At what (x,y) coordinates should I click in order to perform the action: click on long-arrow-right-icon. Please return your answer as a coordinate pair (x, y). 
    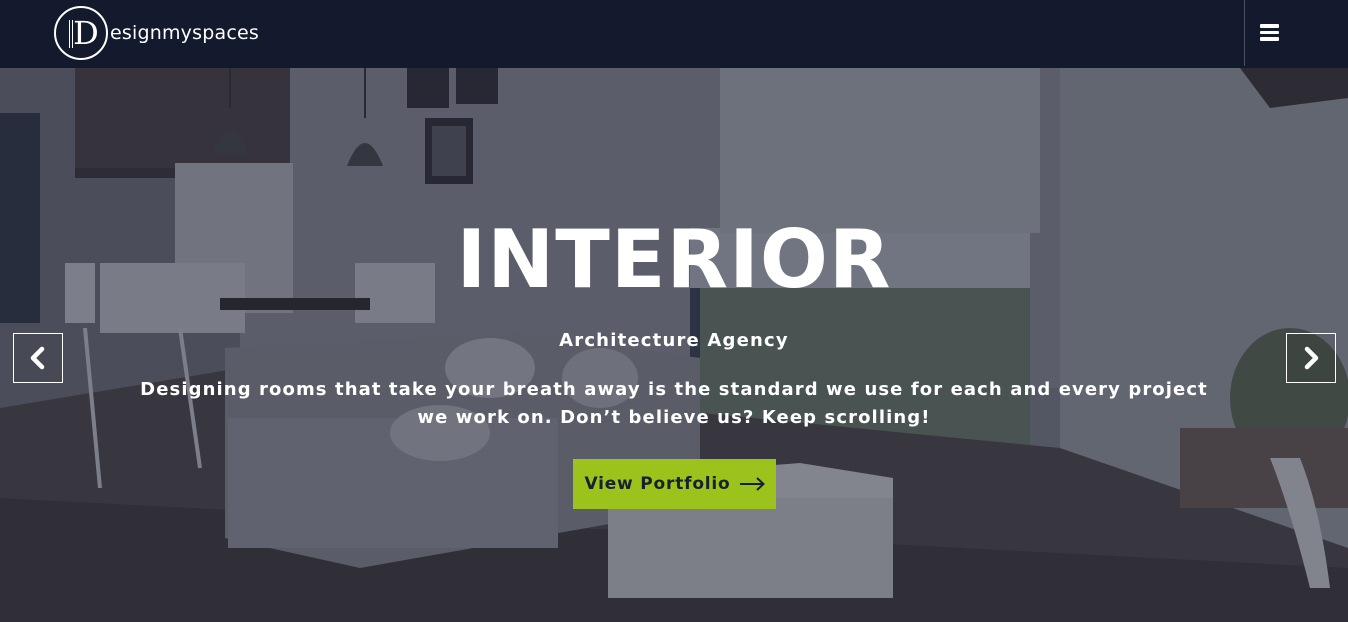
    Looking at the image, I should click on (752, 484).